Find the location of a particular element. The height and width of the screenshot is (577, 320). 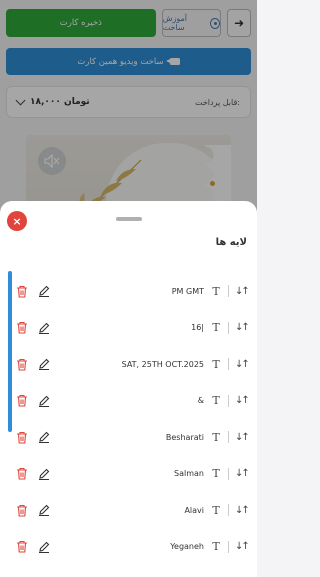

layer-row: & T ↓↑ is located at coordinates (132, 401).